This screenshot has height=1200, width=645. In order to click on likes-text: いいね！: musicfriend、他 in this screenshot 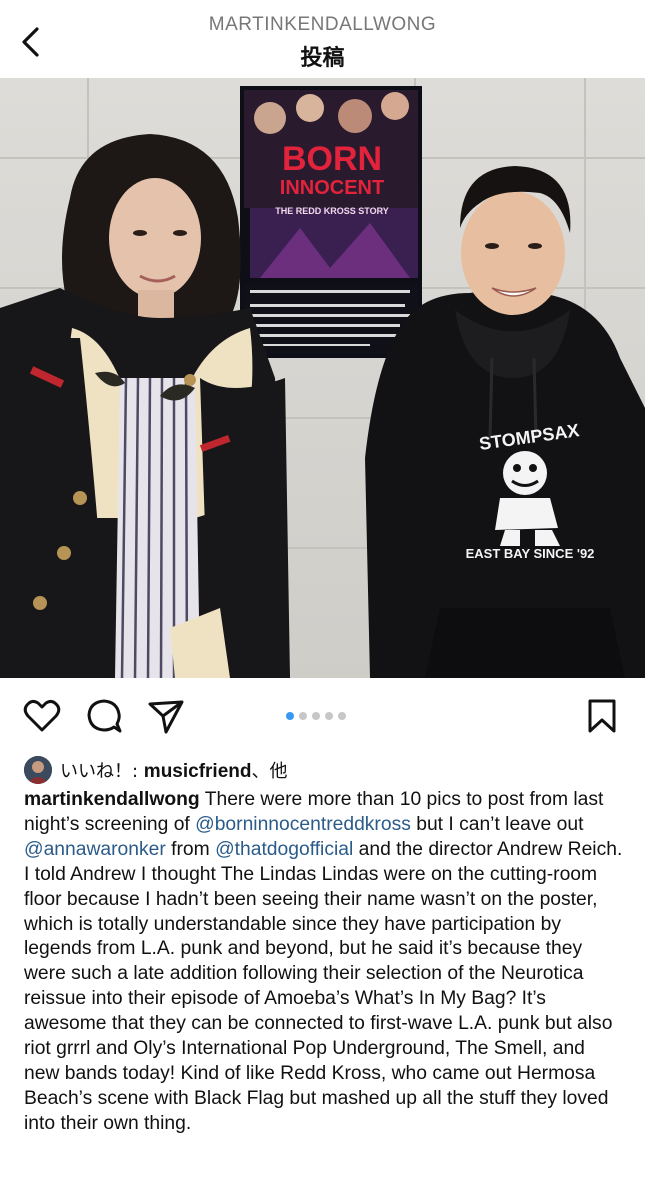, I will do `click(174, 770)`.